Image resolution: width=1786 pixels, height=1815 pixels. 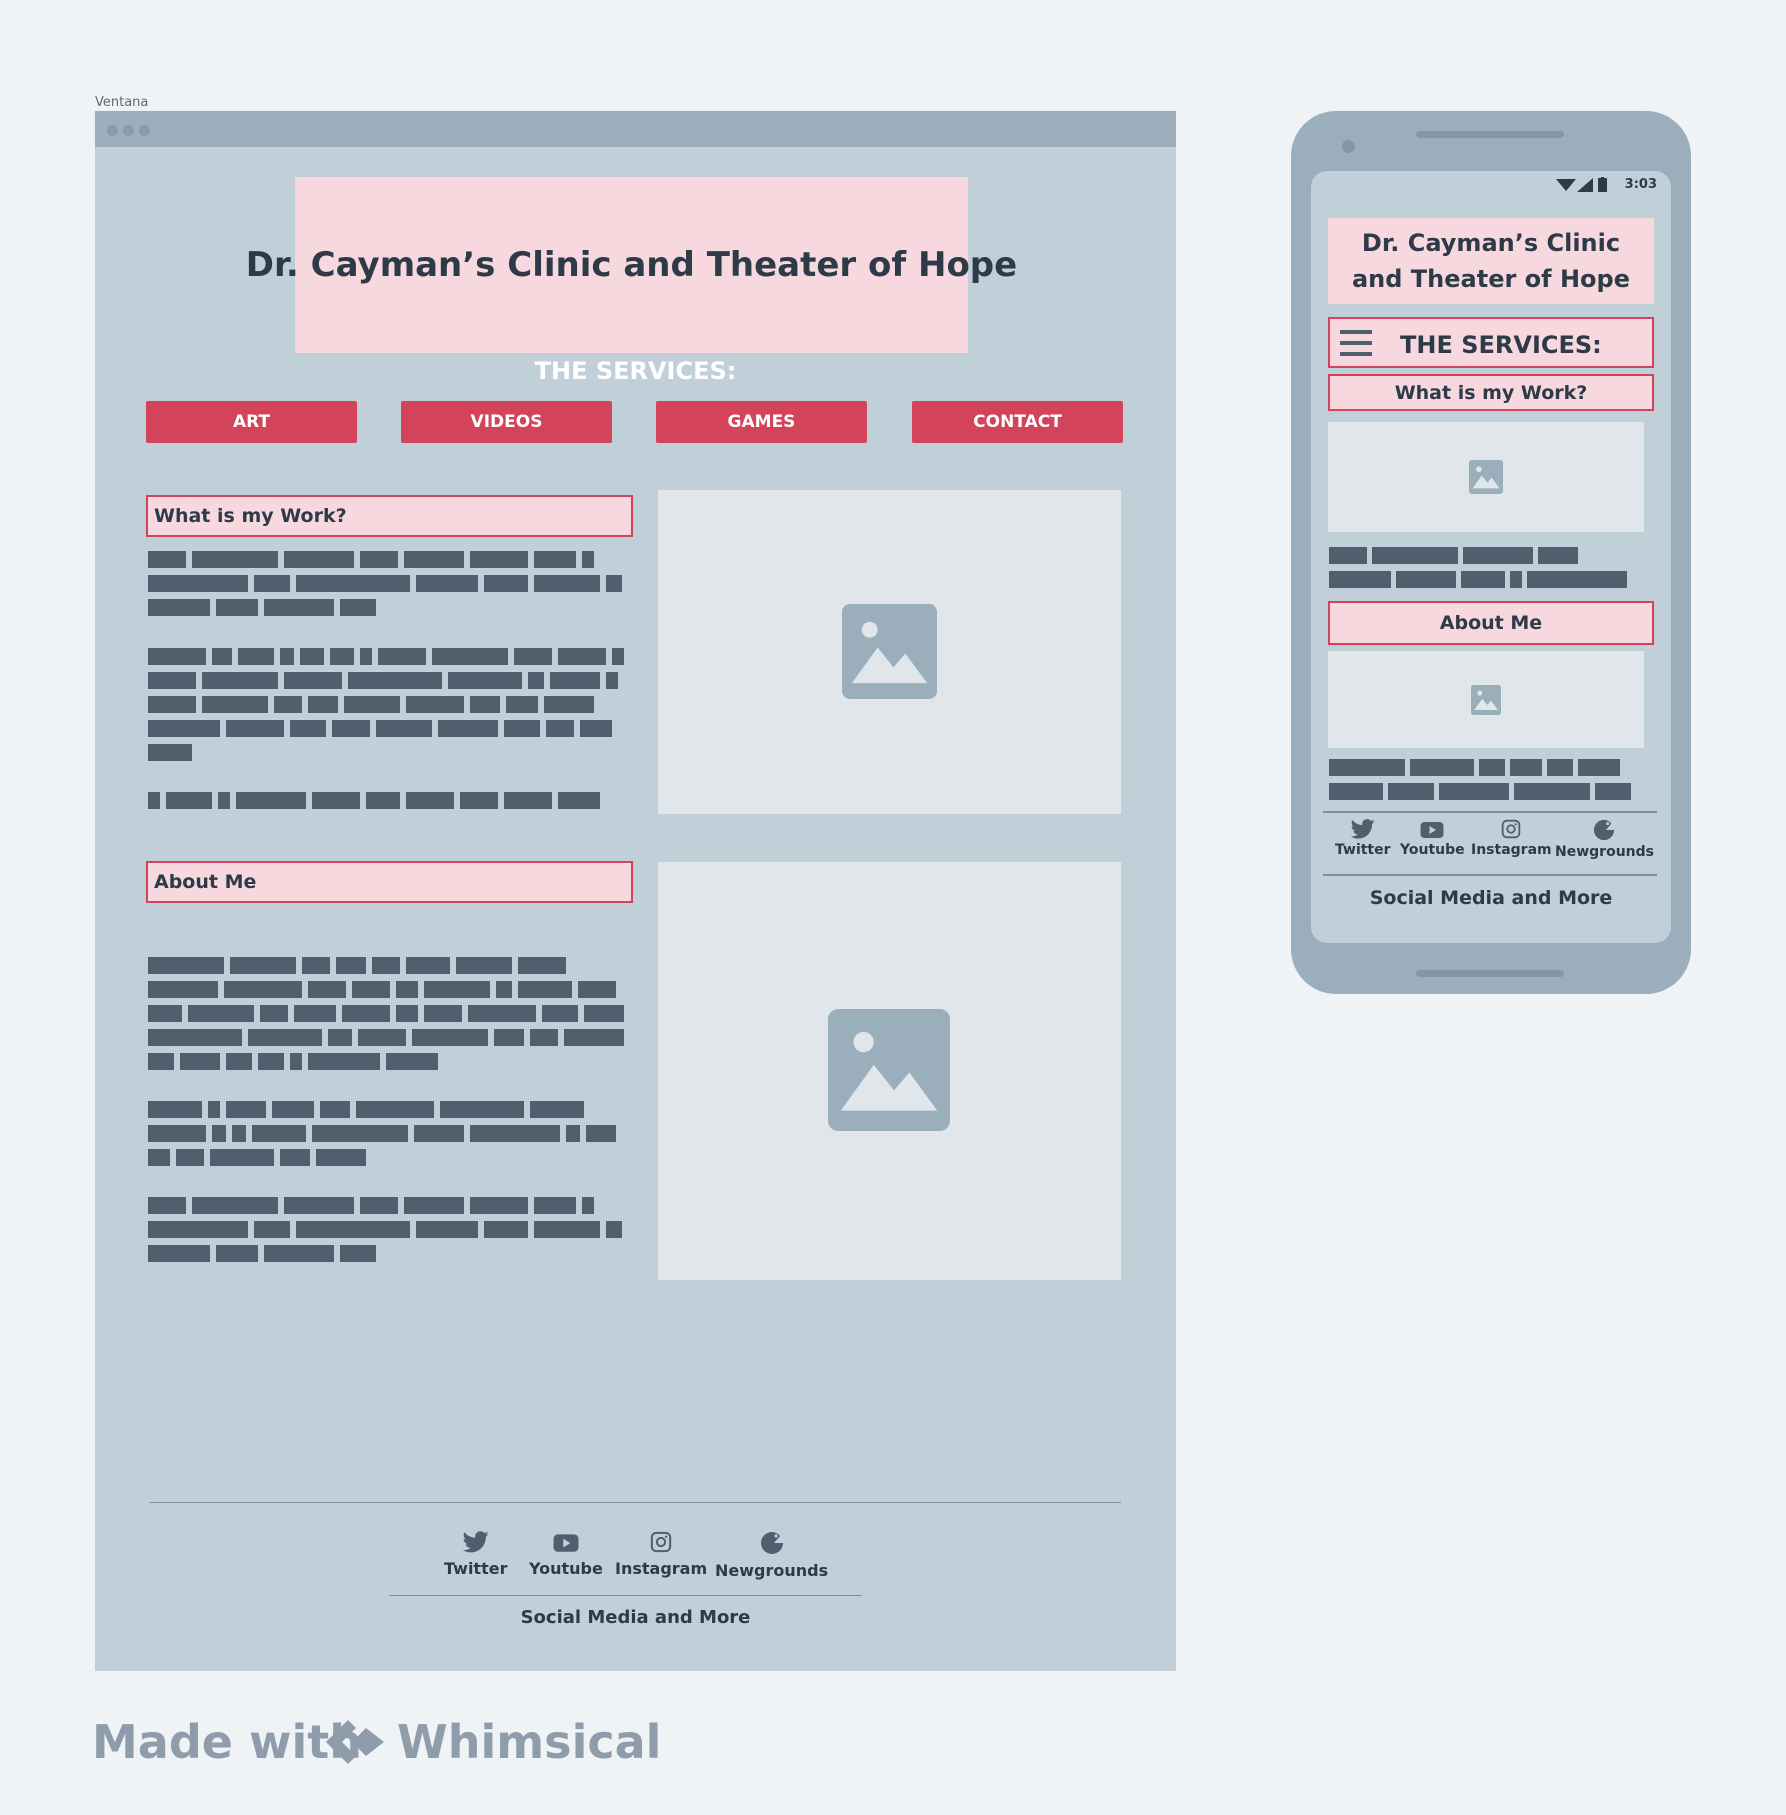 I want to click on nav-button-videos: VIDEOS, so click(x=506, y=422).